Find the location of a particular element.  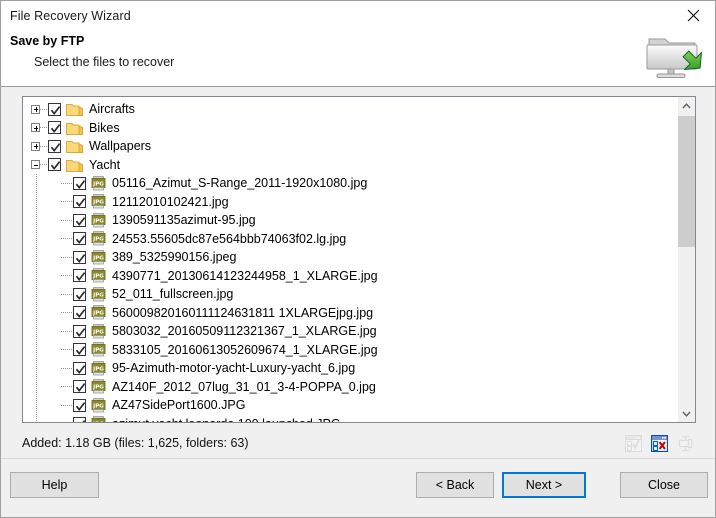

close-button is located at coordinates (693, 15).